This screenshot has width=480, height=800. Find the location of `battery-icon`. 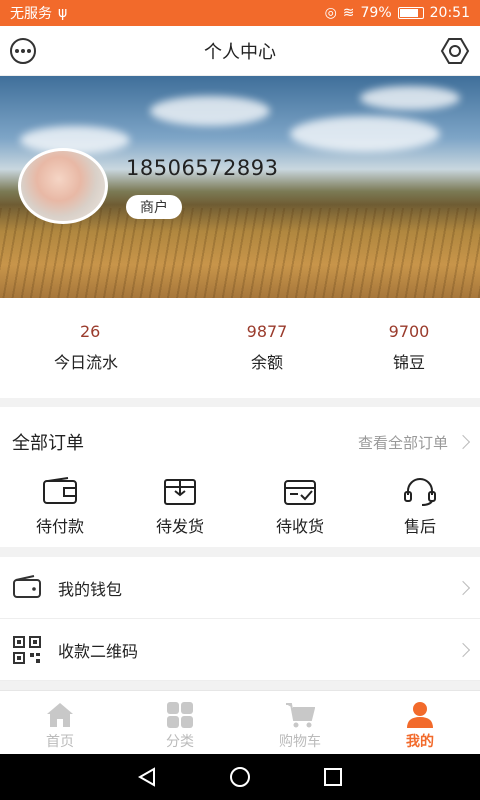

battery-icon is located at coordinates (410, 13).